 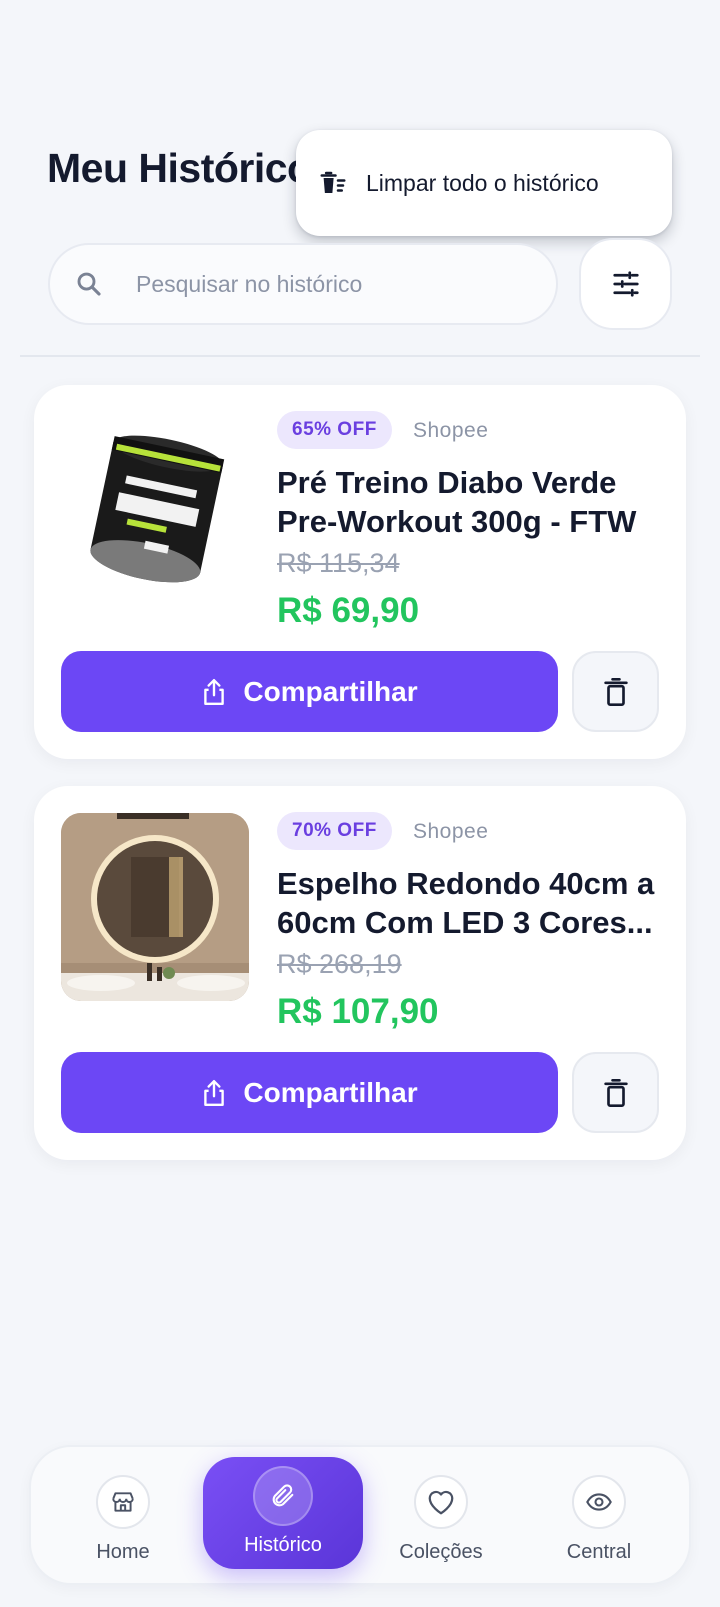 What do you see at coordinates (123, 1515) in the screenshot?
I see `nav-item-home: Home` at bounding box center [123, 1515].